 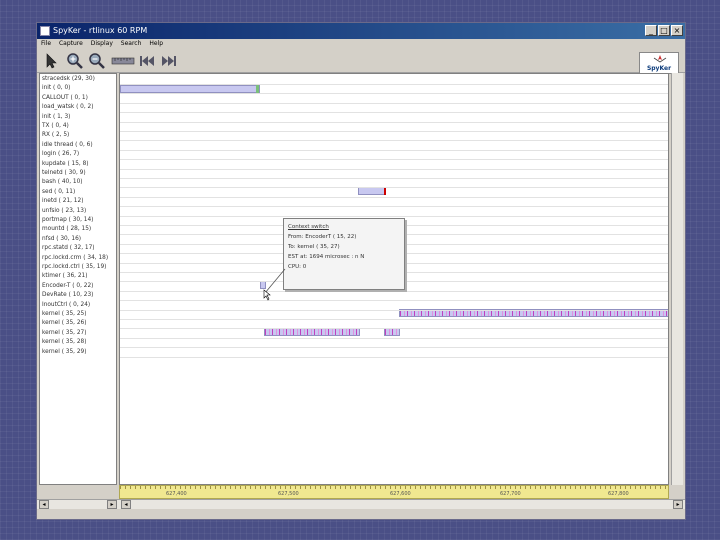 I want to click on time-ruler: 627,400 627,500 627,600 627,700 627,800, so click(x=394, y=492).